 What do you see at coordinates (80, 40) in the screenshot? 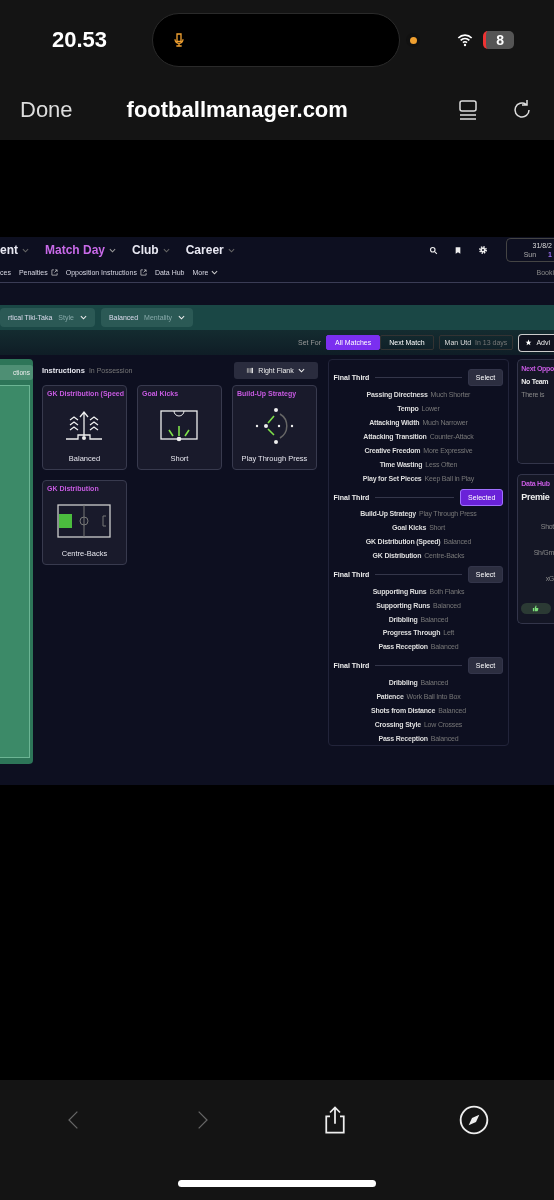
I see `clock: 20.53` at bounding box center [80, 40].